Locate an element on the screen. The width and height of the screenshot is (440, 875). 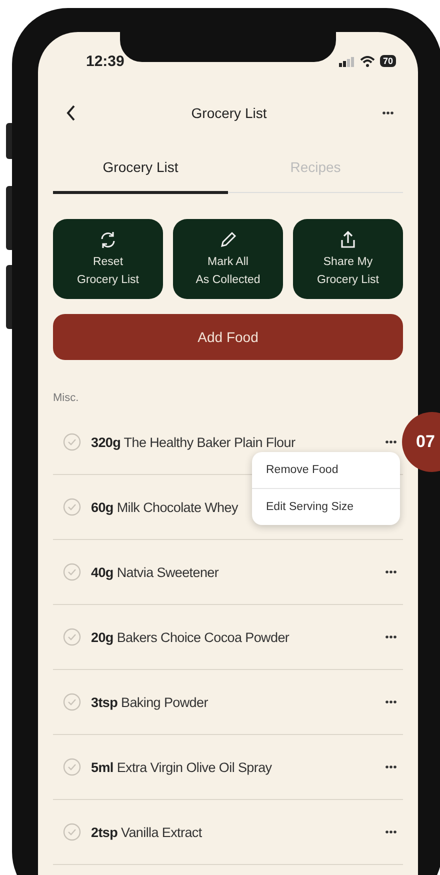
action-button: Mark All As Collected is located at coordinates (228, 259).